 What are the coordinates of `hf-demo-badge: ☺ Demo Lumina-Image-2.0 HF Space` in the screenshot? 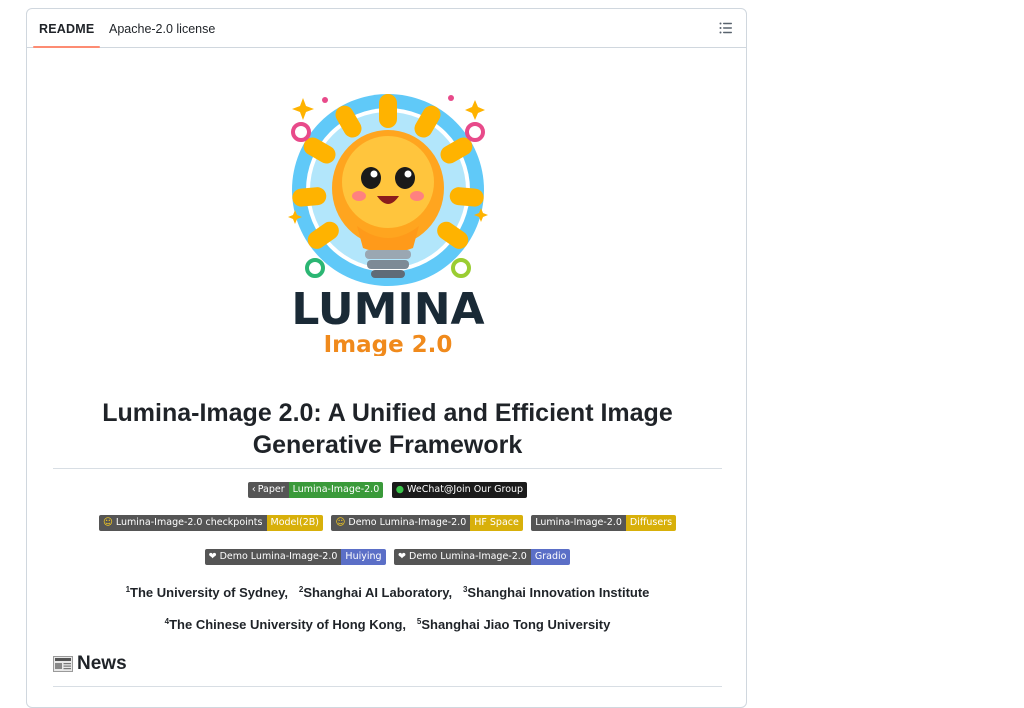 It's located at (427, 523).